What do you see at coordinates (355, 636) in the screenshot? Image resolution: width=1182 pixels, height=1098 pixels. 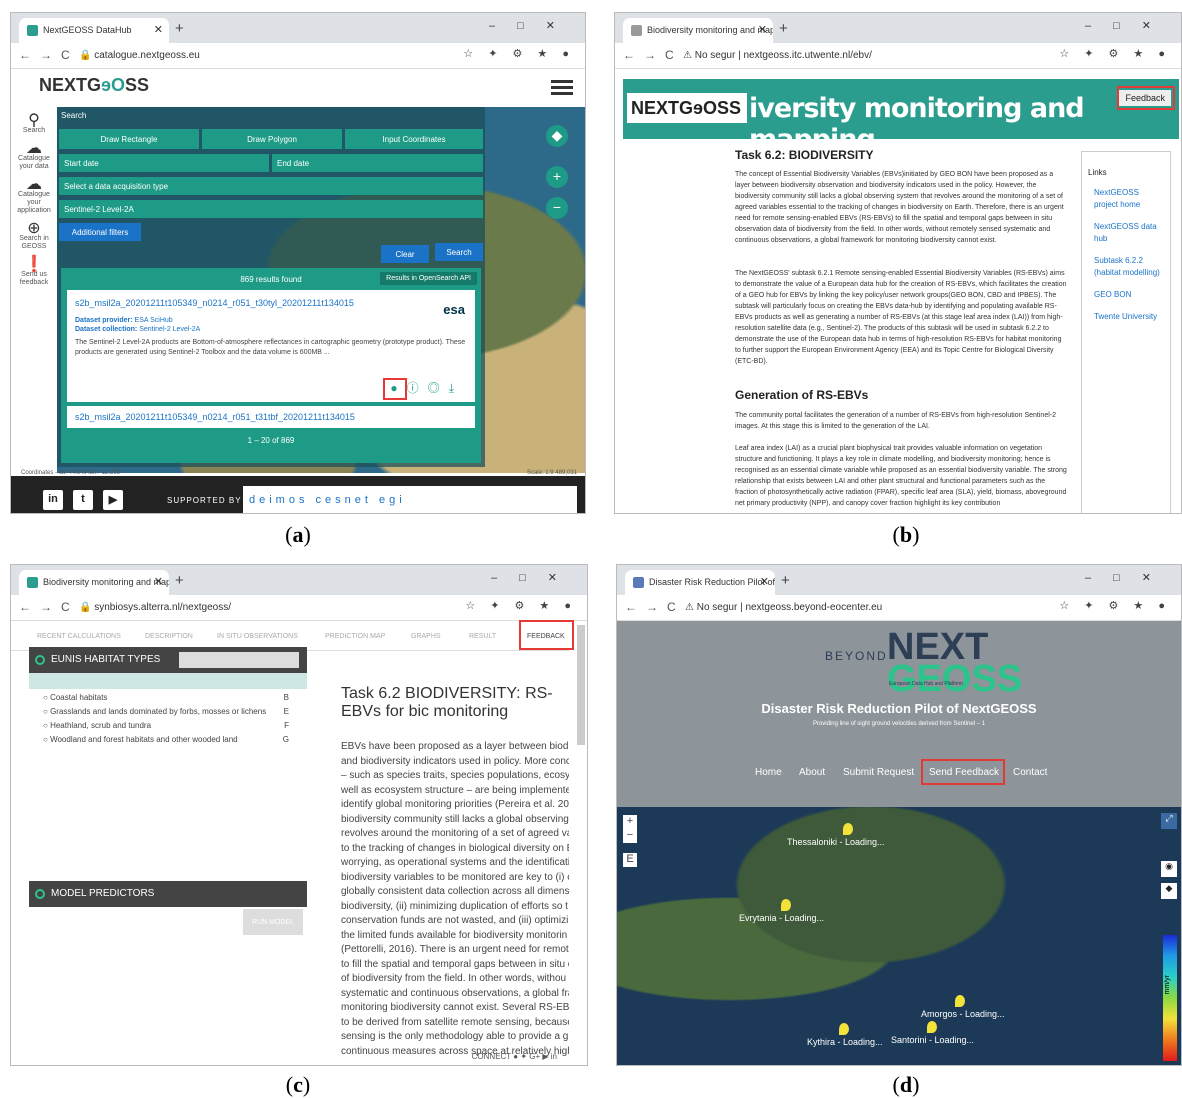 I see `tab-prediction: PREDICTION MAP` at bounding box center [355, 636].